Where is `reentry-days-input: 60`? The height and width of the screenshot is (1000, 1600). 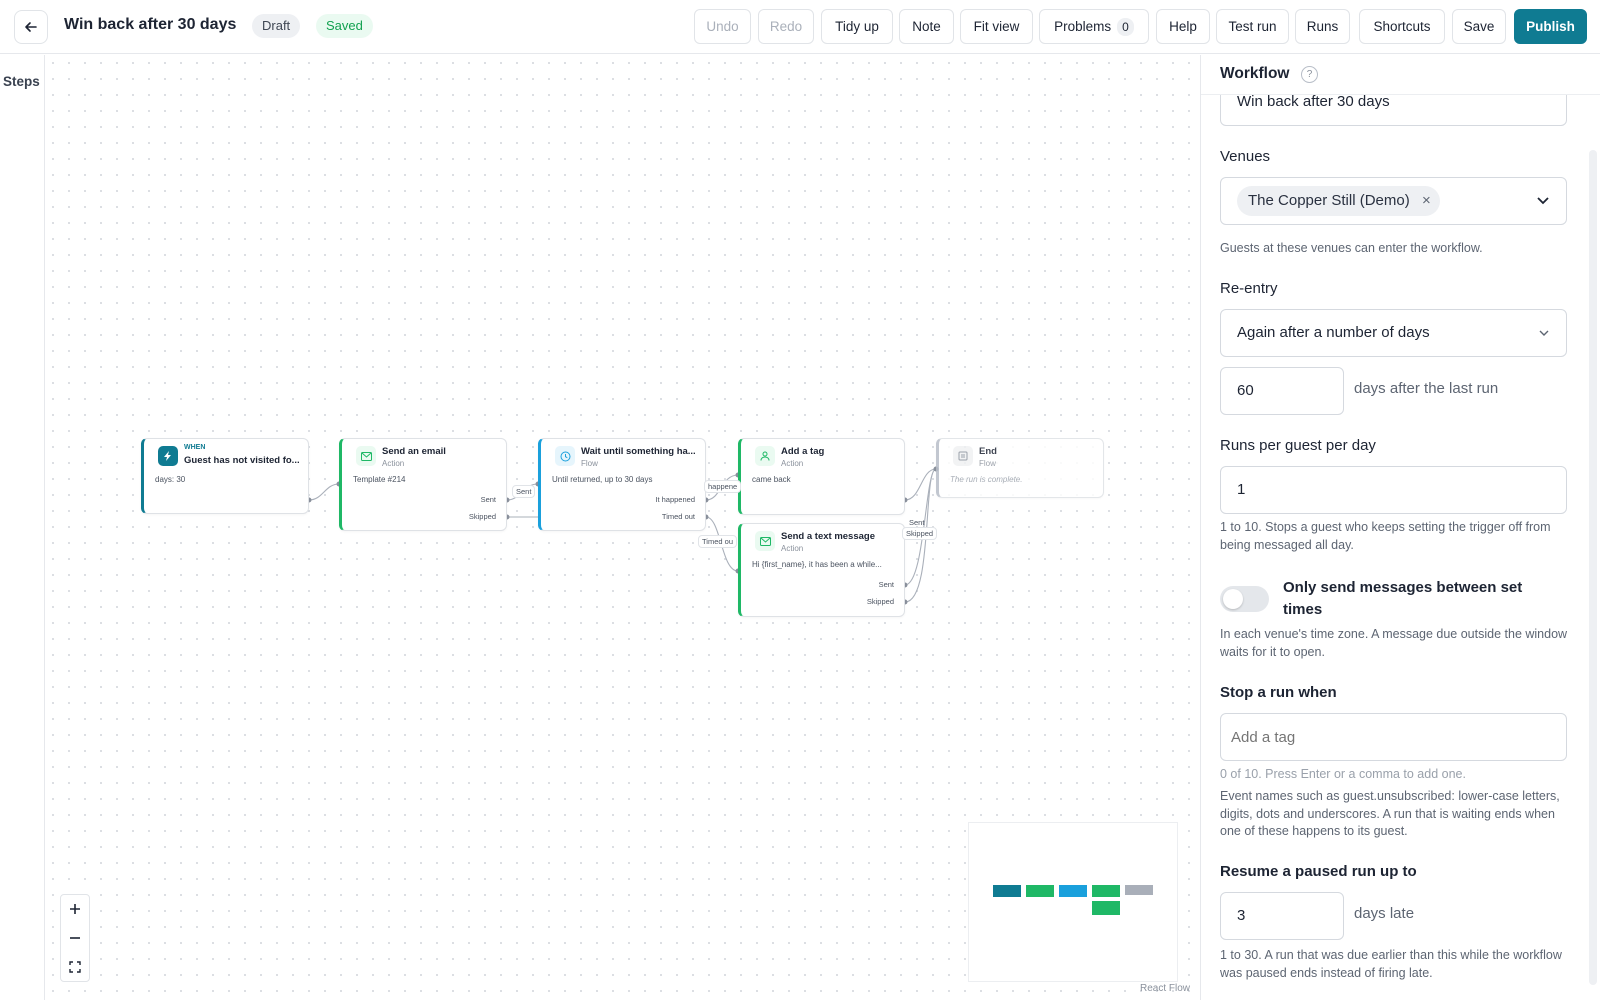
reentry-days-input: 60 is located at coordinates (1282, 391).